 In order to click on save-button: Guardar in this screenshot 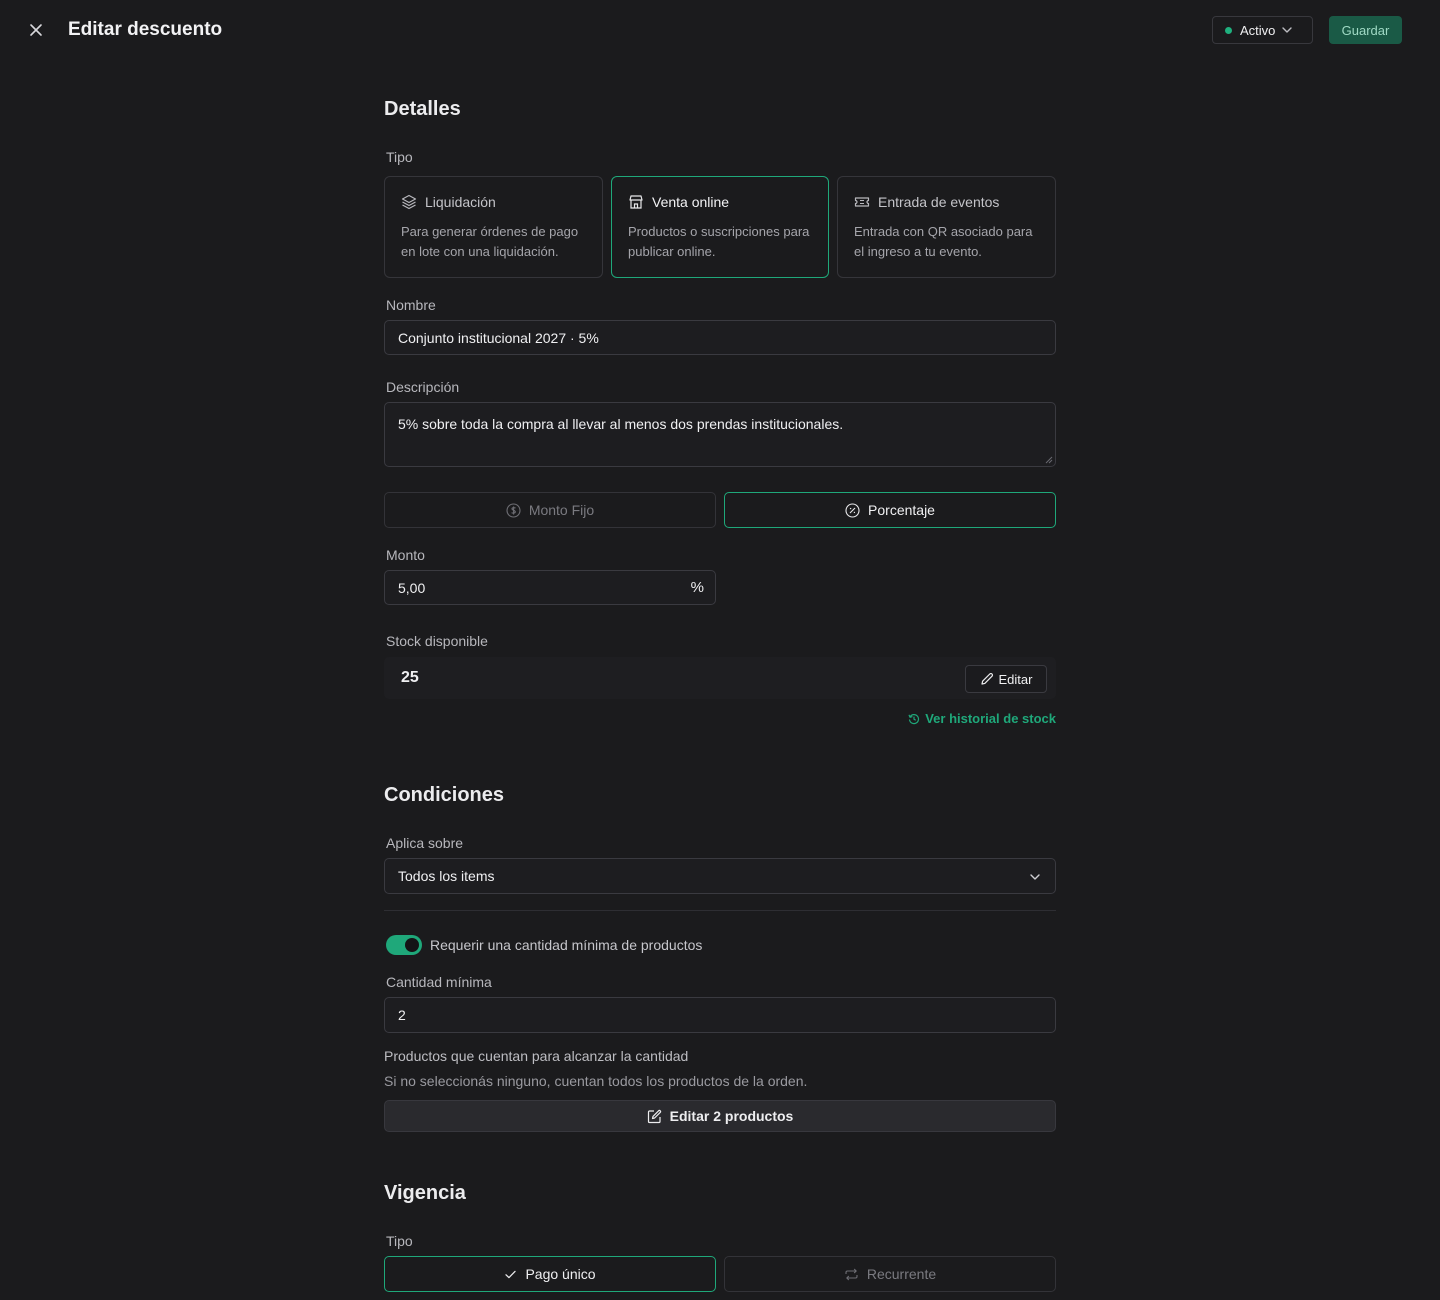, I will do `click(1365, 30)`.